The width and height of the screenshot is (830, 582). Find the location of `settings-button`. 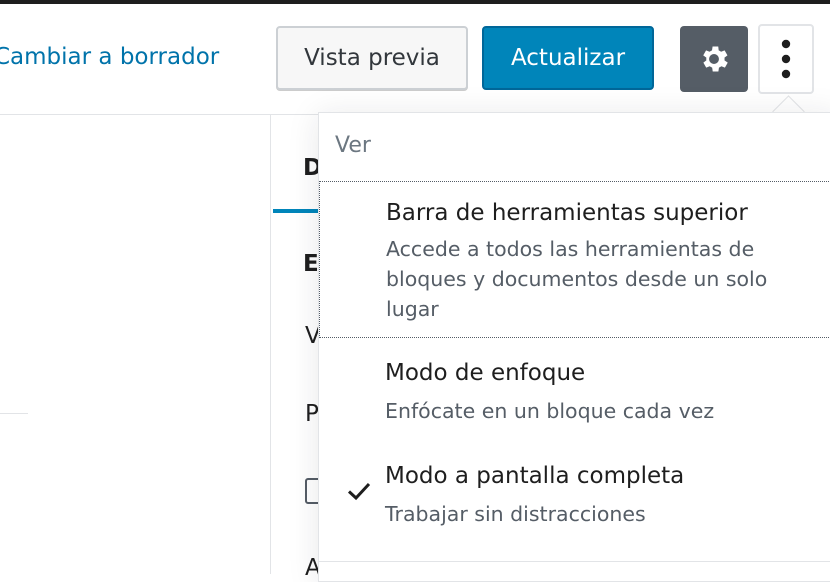

settings-button is located at coordinates (714, 59).